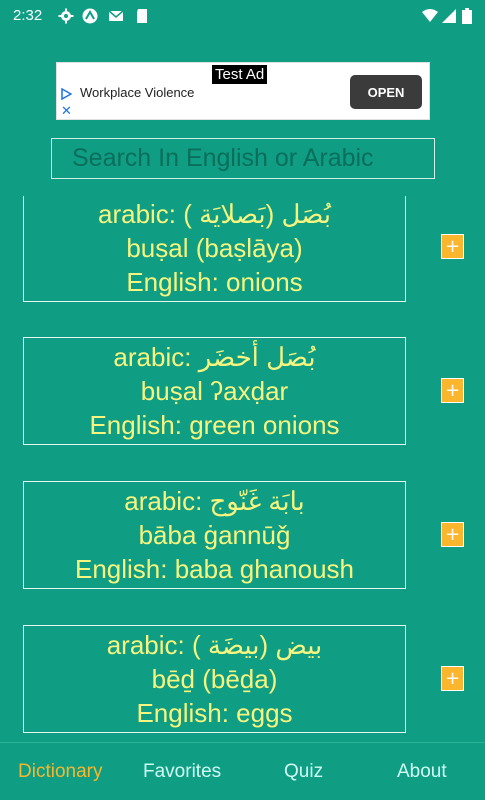 Image resolution: width=485 pixels, height=800 pixels. I want to click on sd-card-icon, so click(142, 16).